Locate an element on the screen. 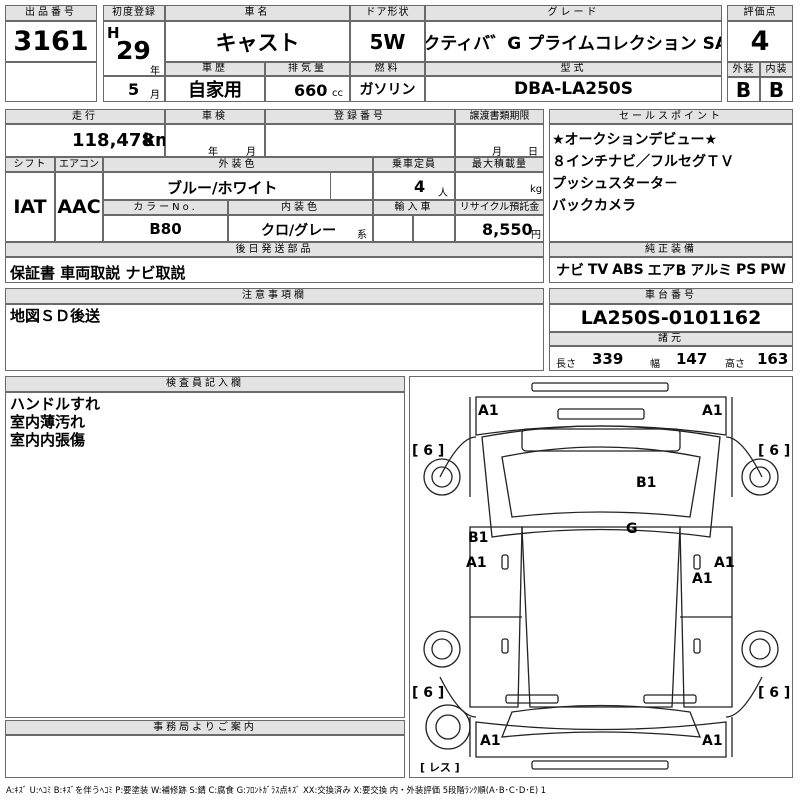  office-notes is located at coordinates (205, 756).